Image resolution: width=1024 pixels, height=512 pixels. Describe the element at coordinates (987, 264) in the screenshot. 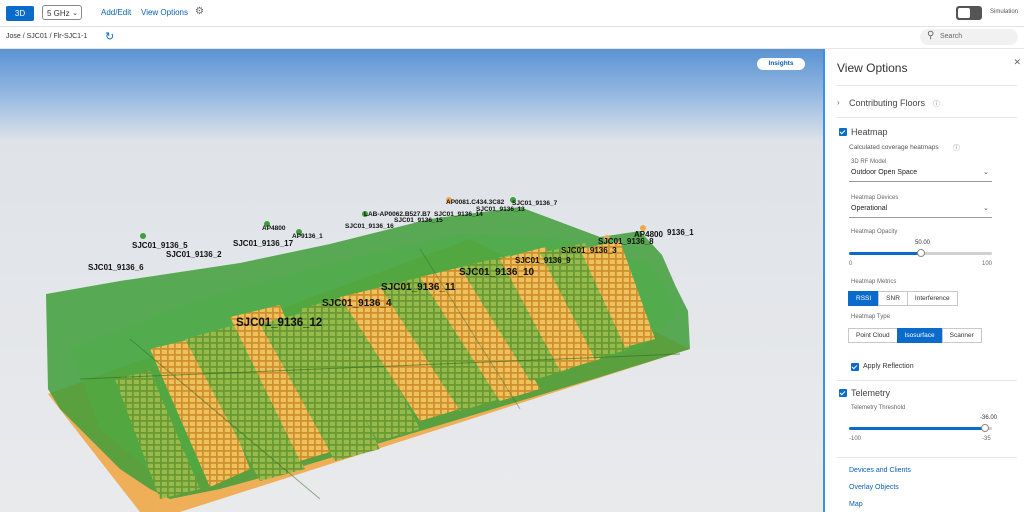

I see `opacity-max-label: 100` at that location.